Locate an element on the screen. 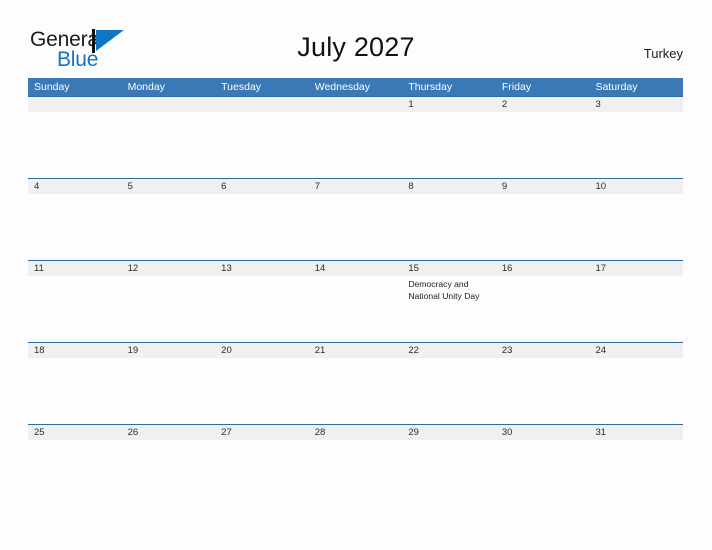  calendar-week-row: 18 19 20 21 22 23 24 is located at coordinates (355, 383).